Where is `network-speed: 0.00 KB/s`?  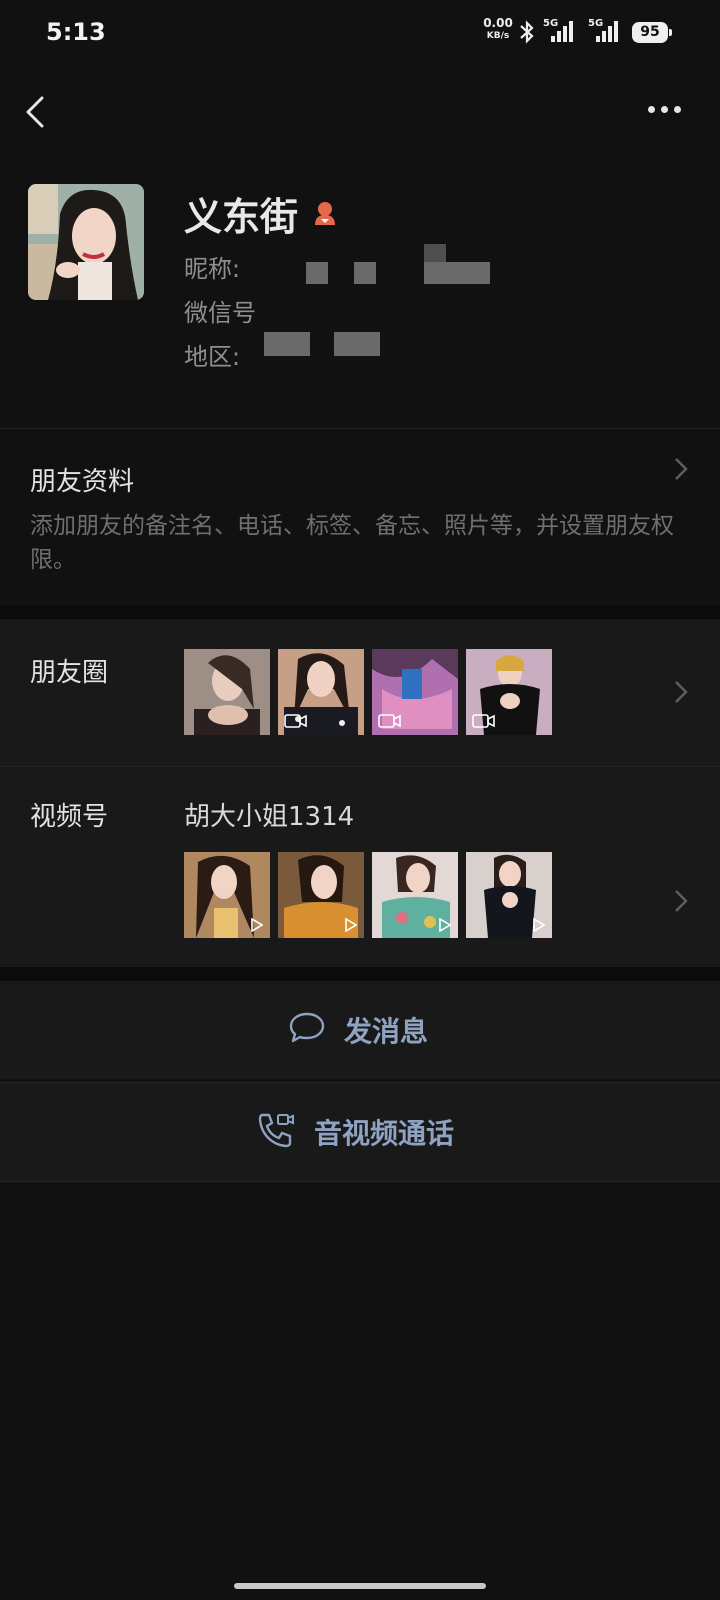
network-speed: 0.00 KB/s is located at coordinates (498, 29).